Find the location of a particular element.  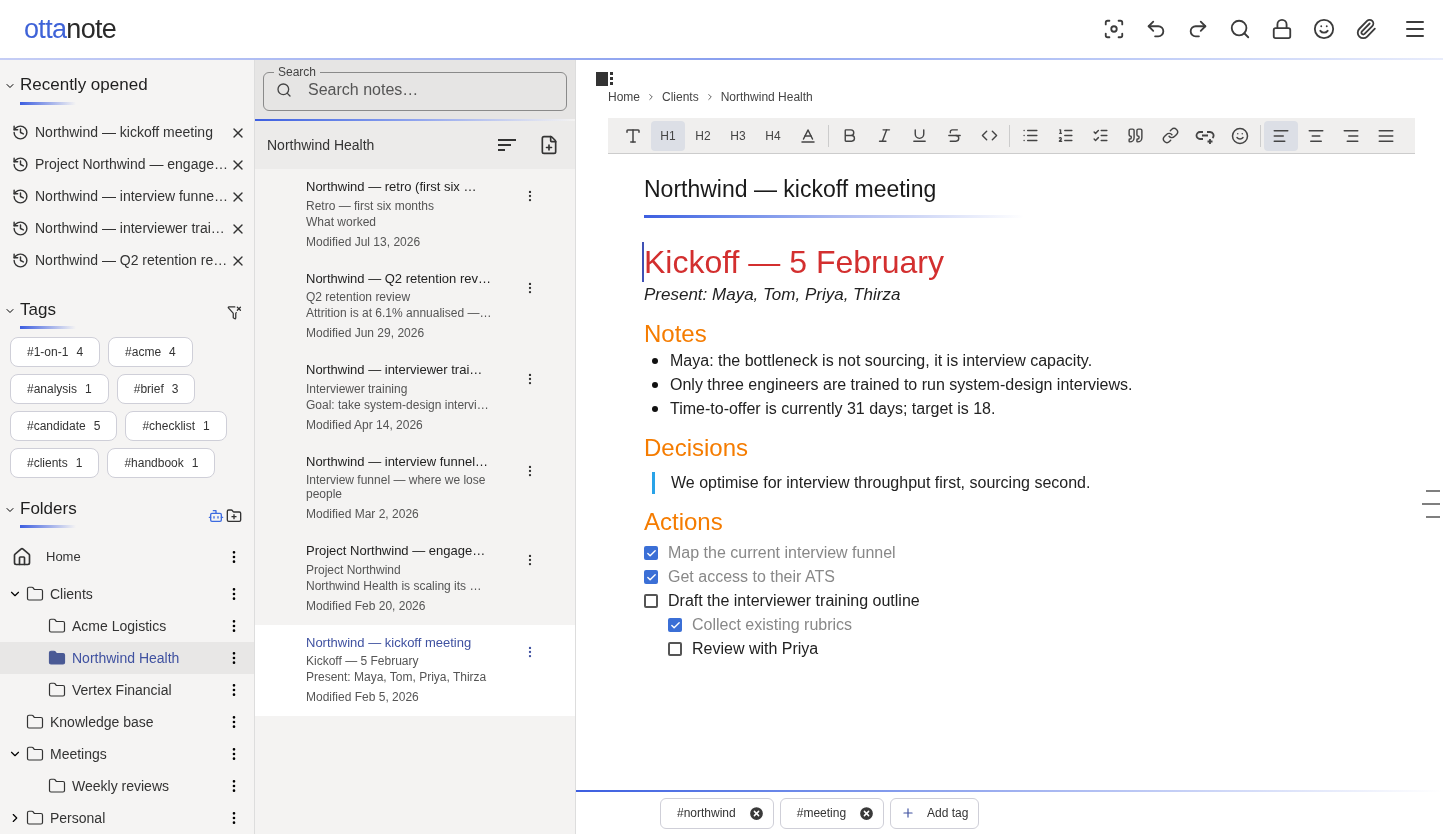

new-note-icon is located at coordinates (549, 145).